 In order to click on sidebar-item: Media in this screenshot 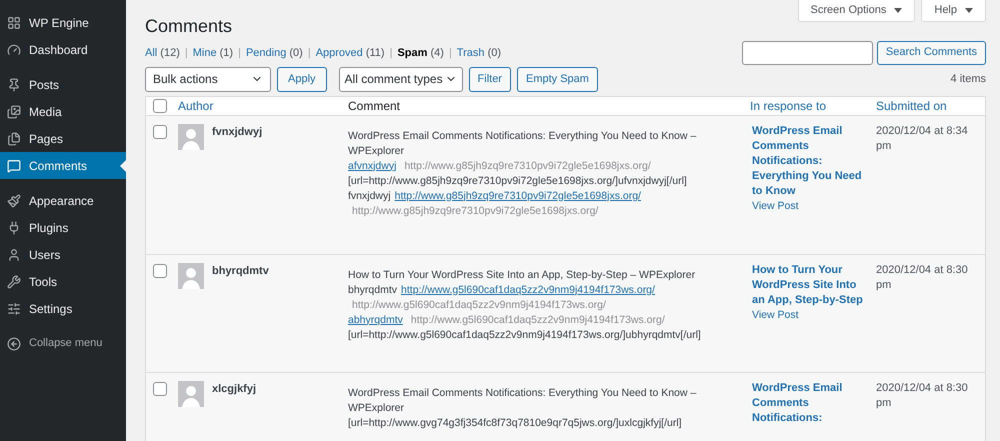, I will do `click(63, 111)`.